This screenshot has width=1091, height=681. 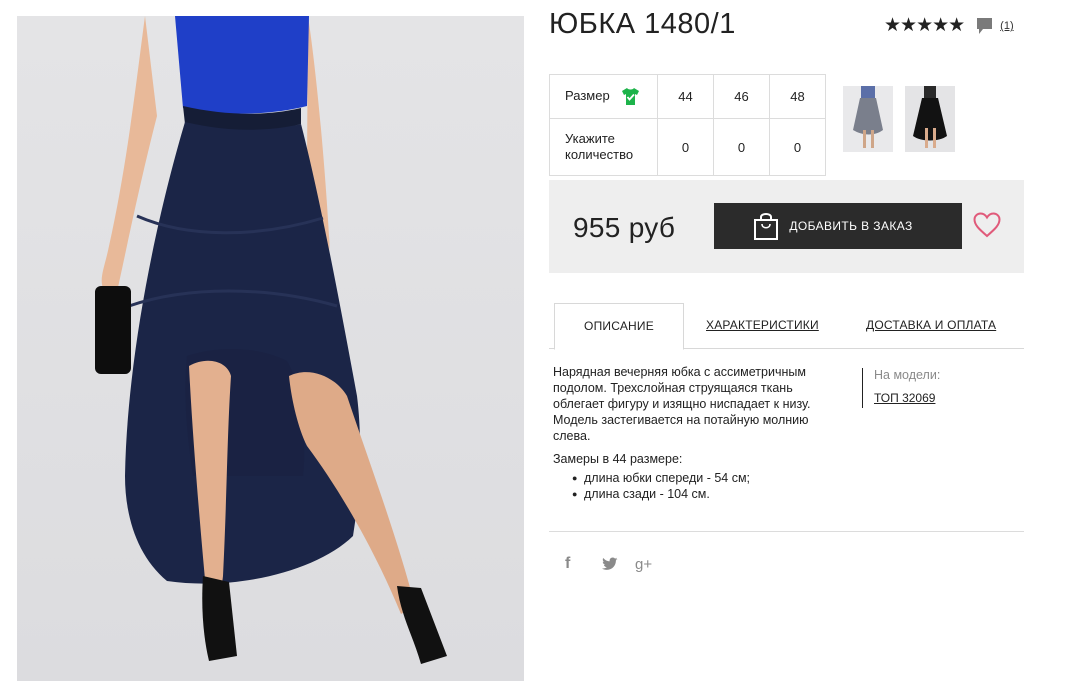 I want to click on thumbnail-grey-skirt, so click(x=868, y=119).